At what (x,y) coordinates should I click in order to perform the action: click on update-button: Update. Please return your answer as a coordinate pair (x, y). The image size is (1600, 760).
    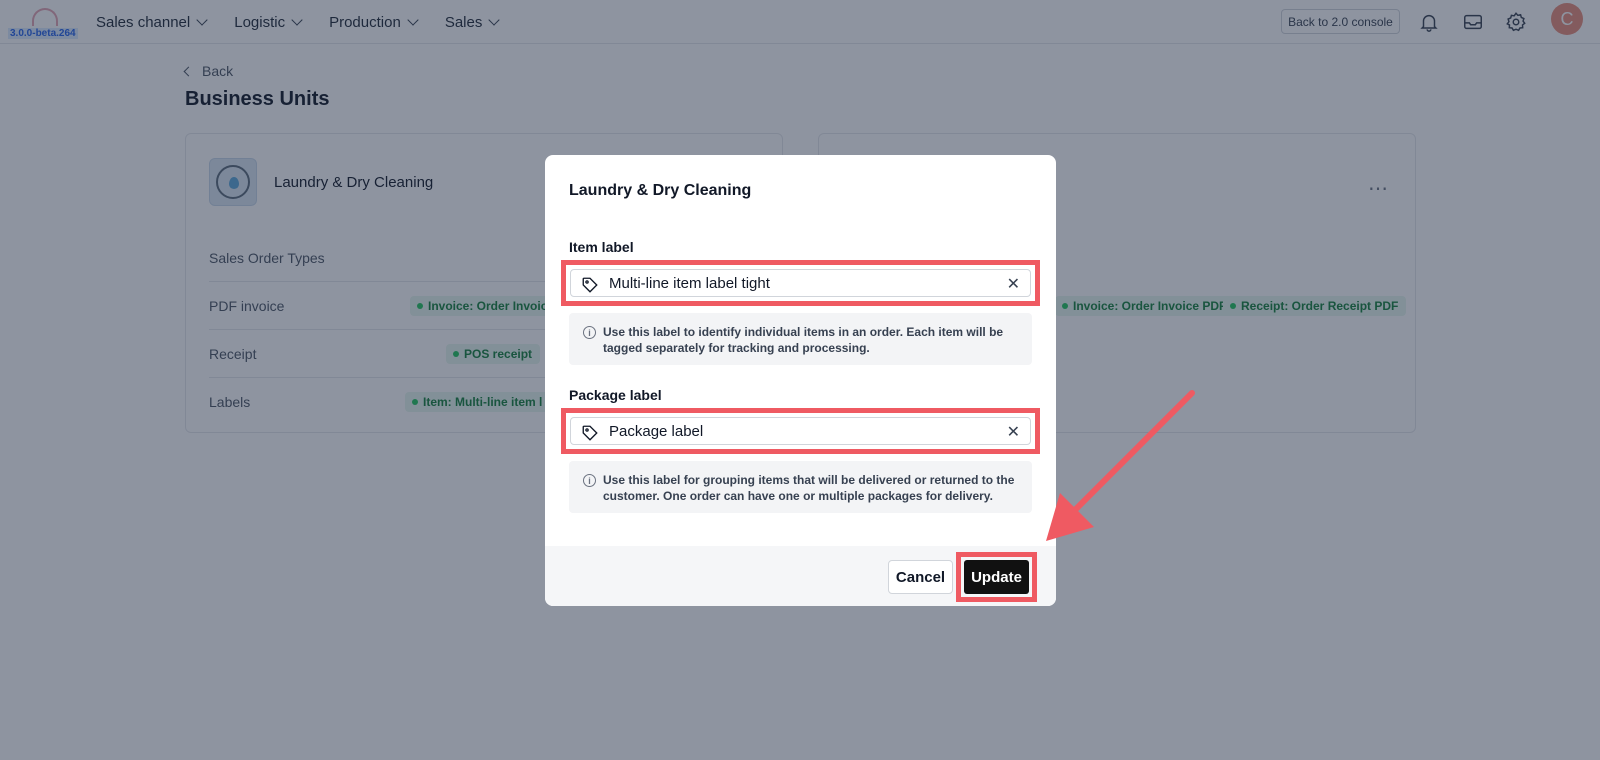
    Looking at the image, I should click on (996, 577).